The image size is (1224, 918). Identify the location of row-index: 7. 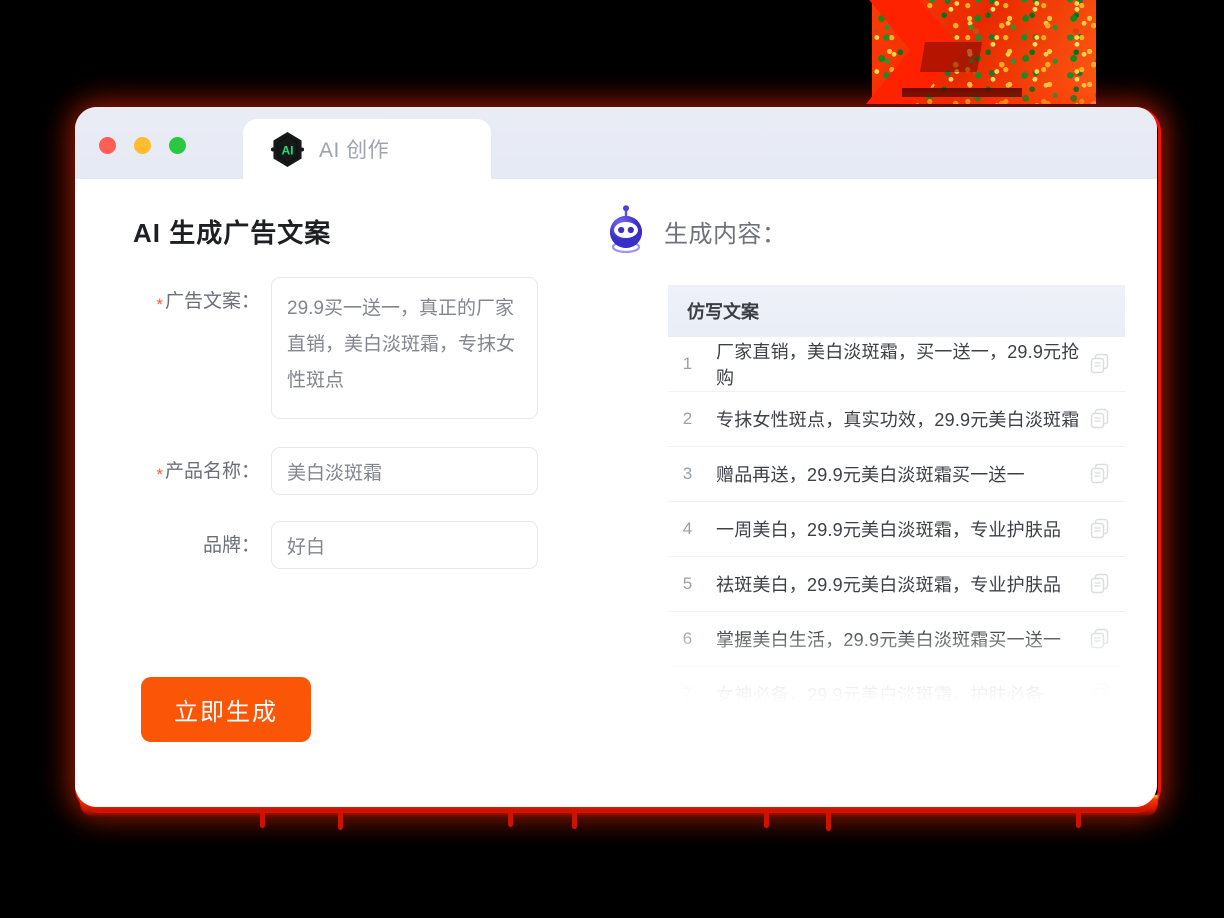
(687, 693).